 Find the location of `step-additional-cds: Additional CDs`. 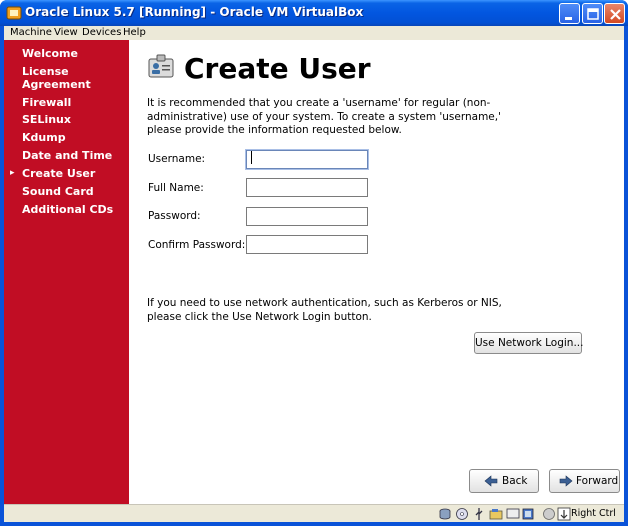

step-additional-cds: Additional CDs is located at coordinates (68, 209).